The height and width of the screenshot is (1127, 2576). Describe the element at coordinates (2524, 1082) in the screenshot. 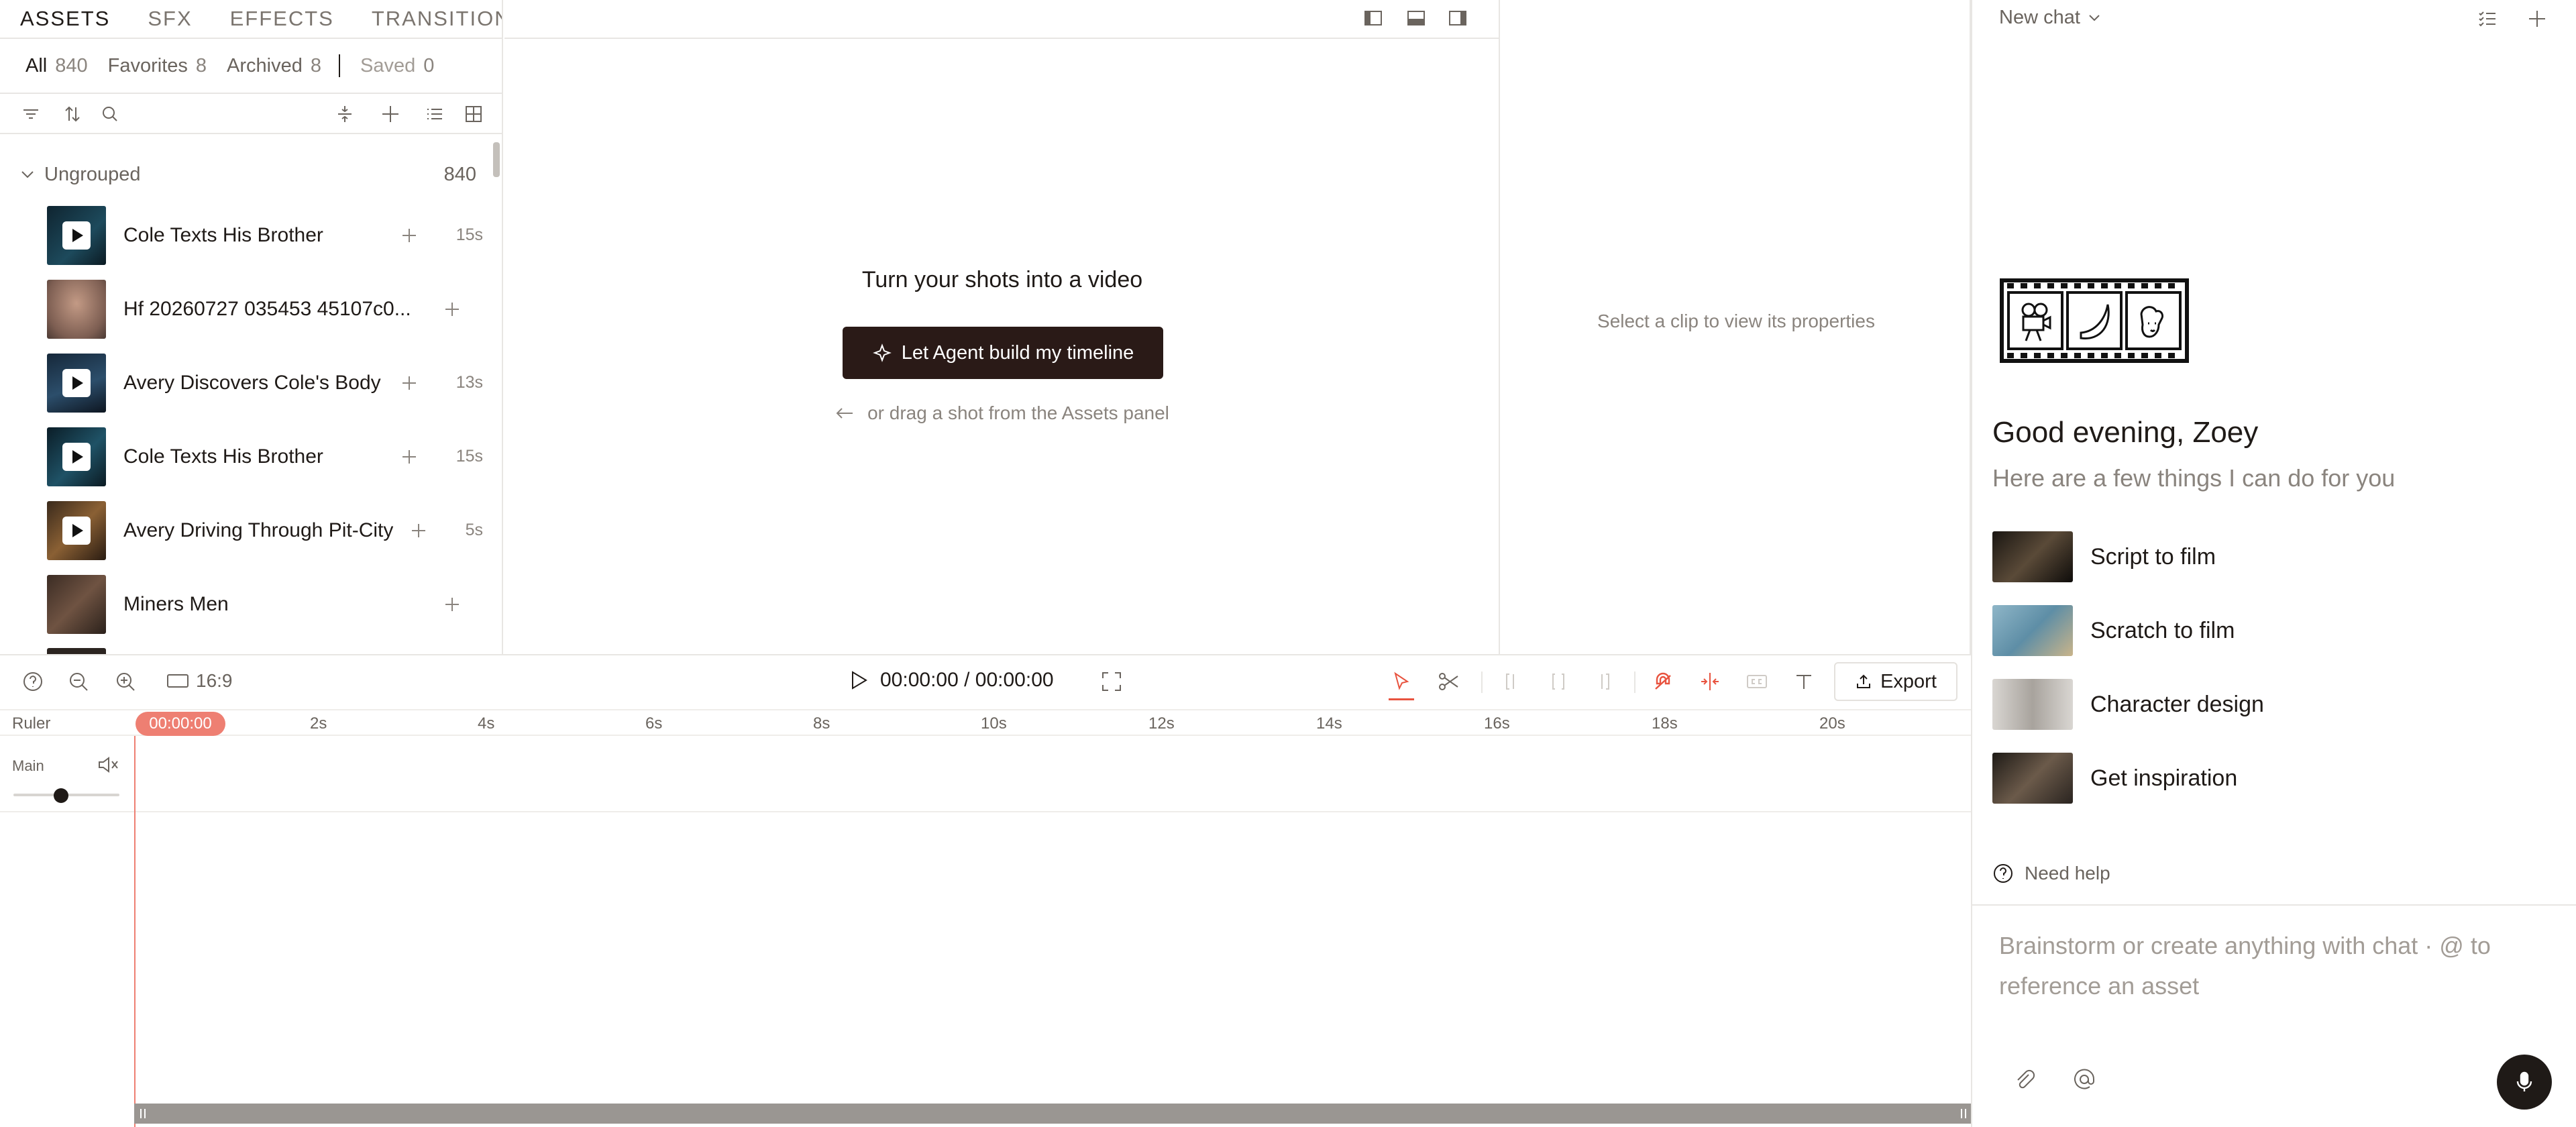

I see `microphone-button` at that location.